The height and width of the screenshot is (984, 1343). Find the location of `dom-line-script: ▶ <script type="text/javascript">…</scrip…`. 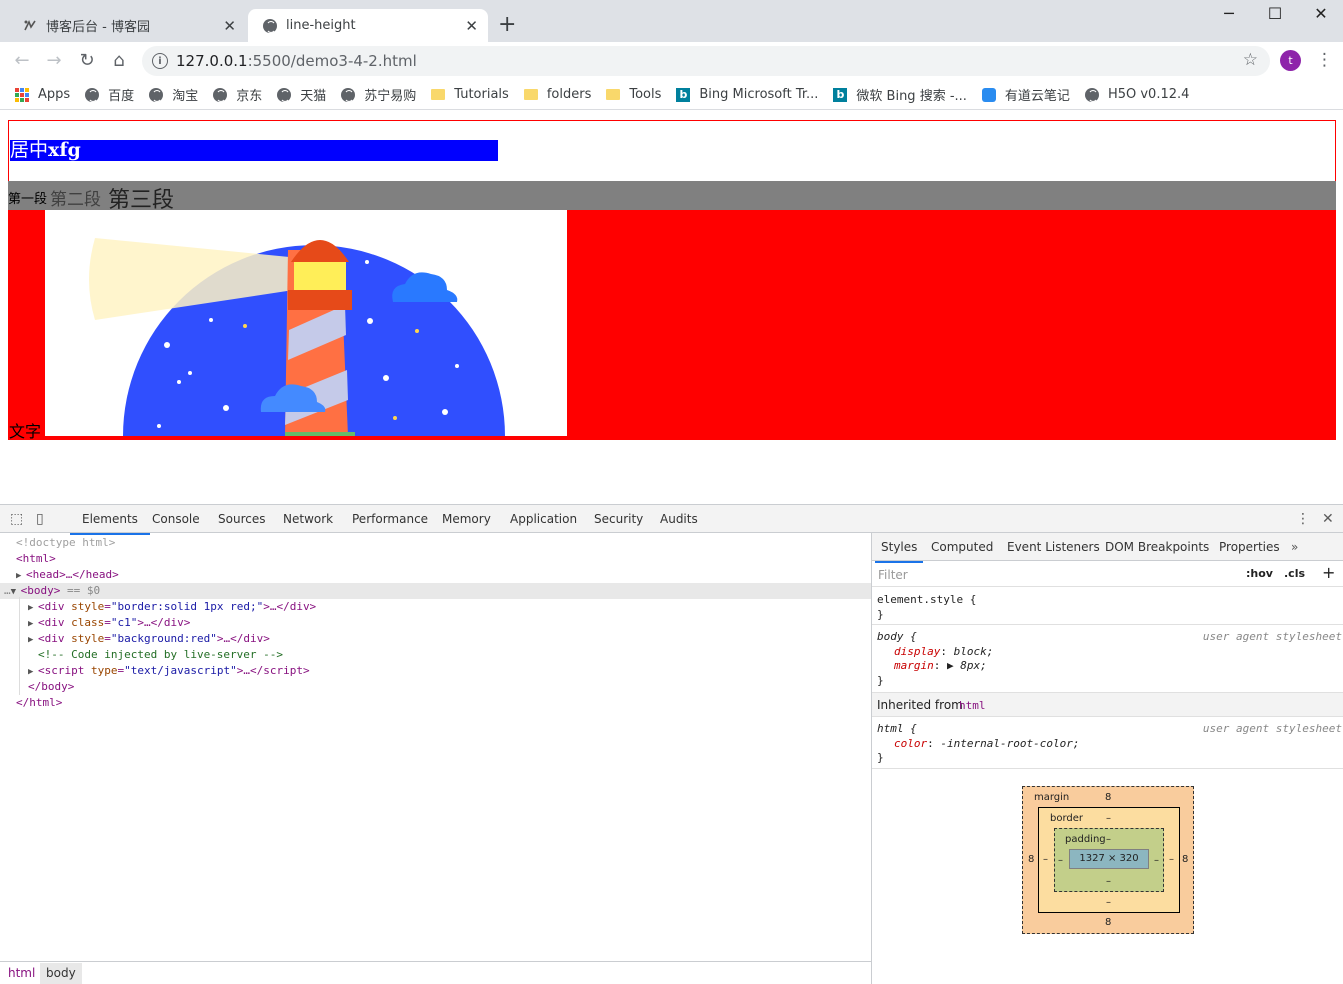

dom-line-script: ▶ <script type="text/javascript">…</scrip… is located at coordinates (435, 671).